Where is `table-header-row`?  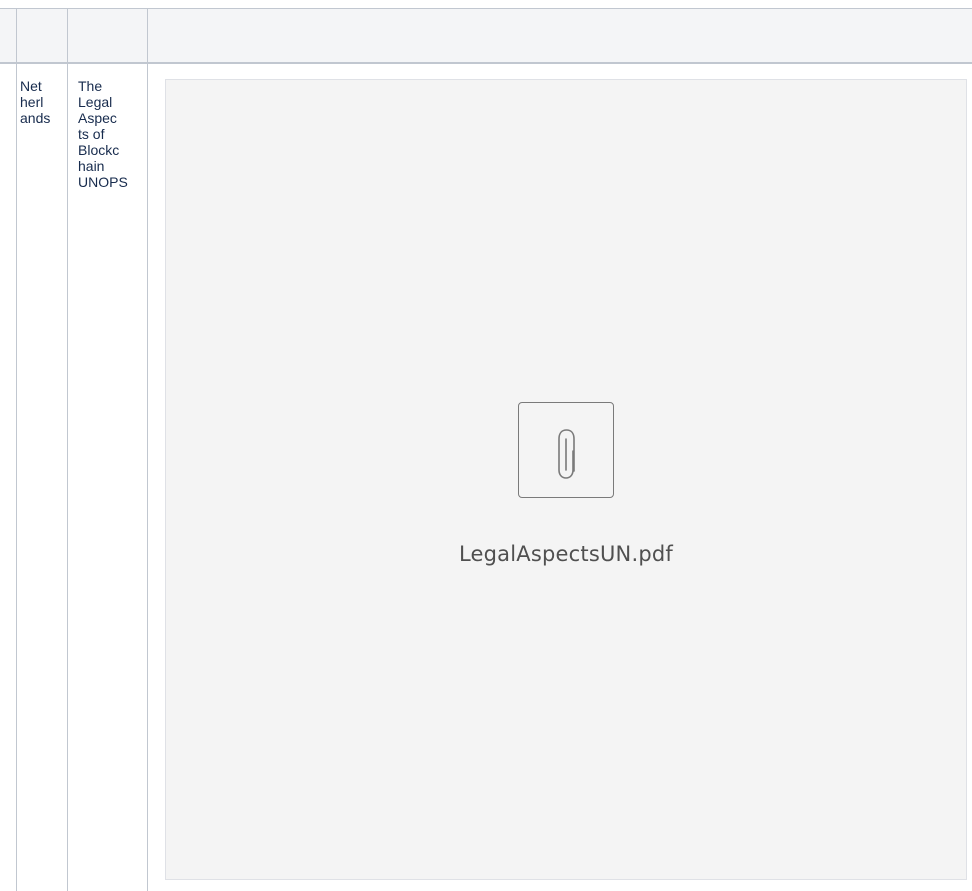
table-header-row is located at coordinates (486, 35).